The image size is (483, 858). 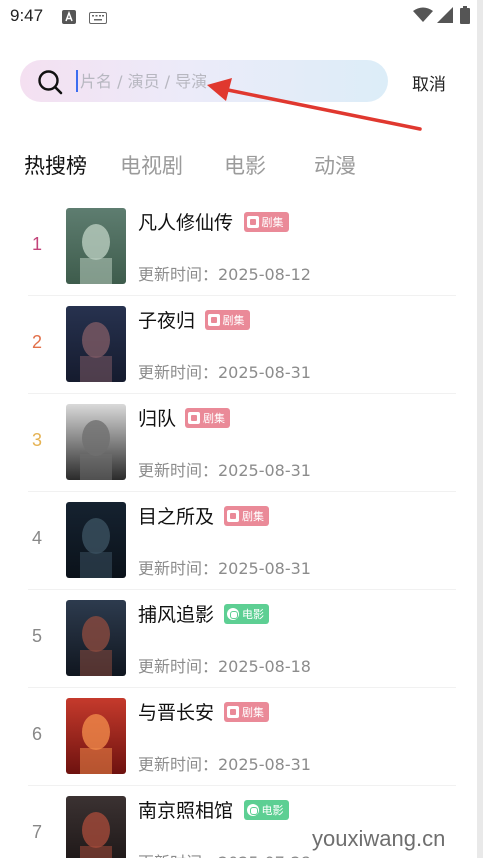 I want to click on list-item: 6 与晋长安 剧集更新时间：2025-08-31, so click(x=242, y=737).